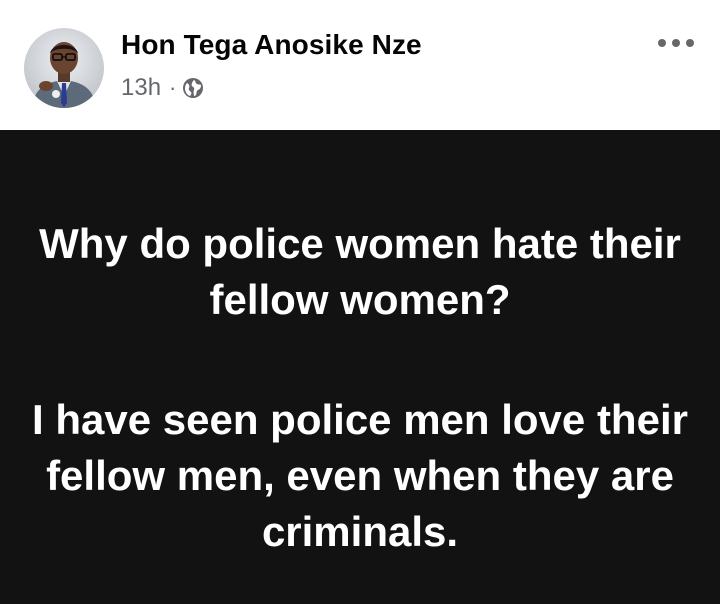 The image size is (720, 604). Describe the element at coordinates (162, 88) in the screenshot. I see `post-meta: 13h ·` at that location.